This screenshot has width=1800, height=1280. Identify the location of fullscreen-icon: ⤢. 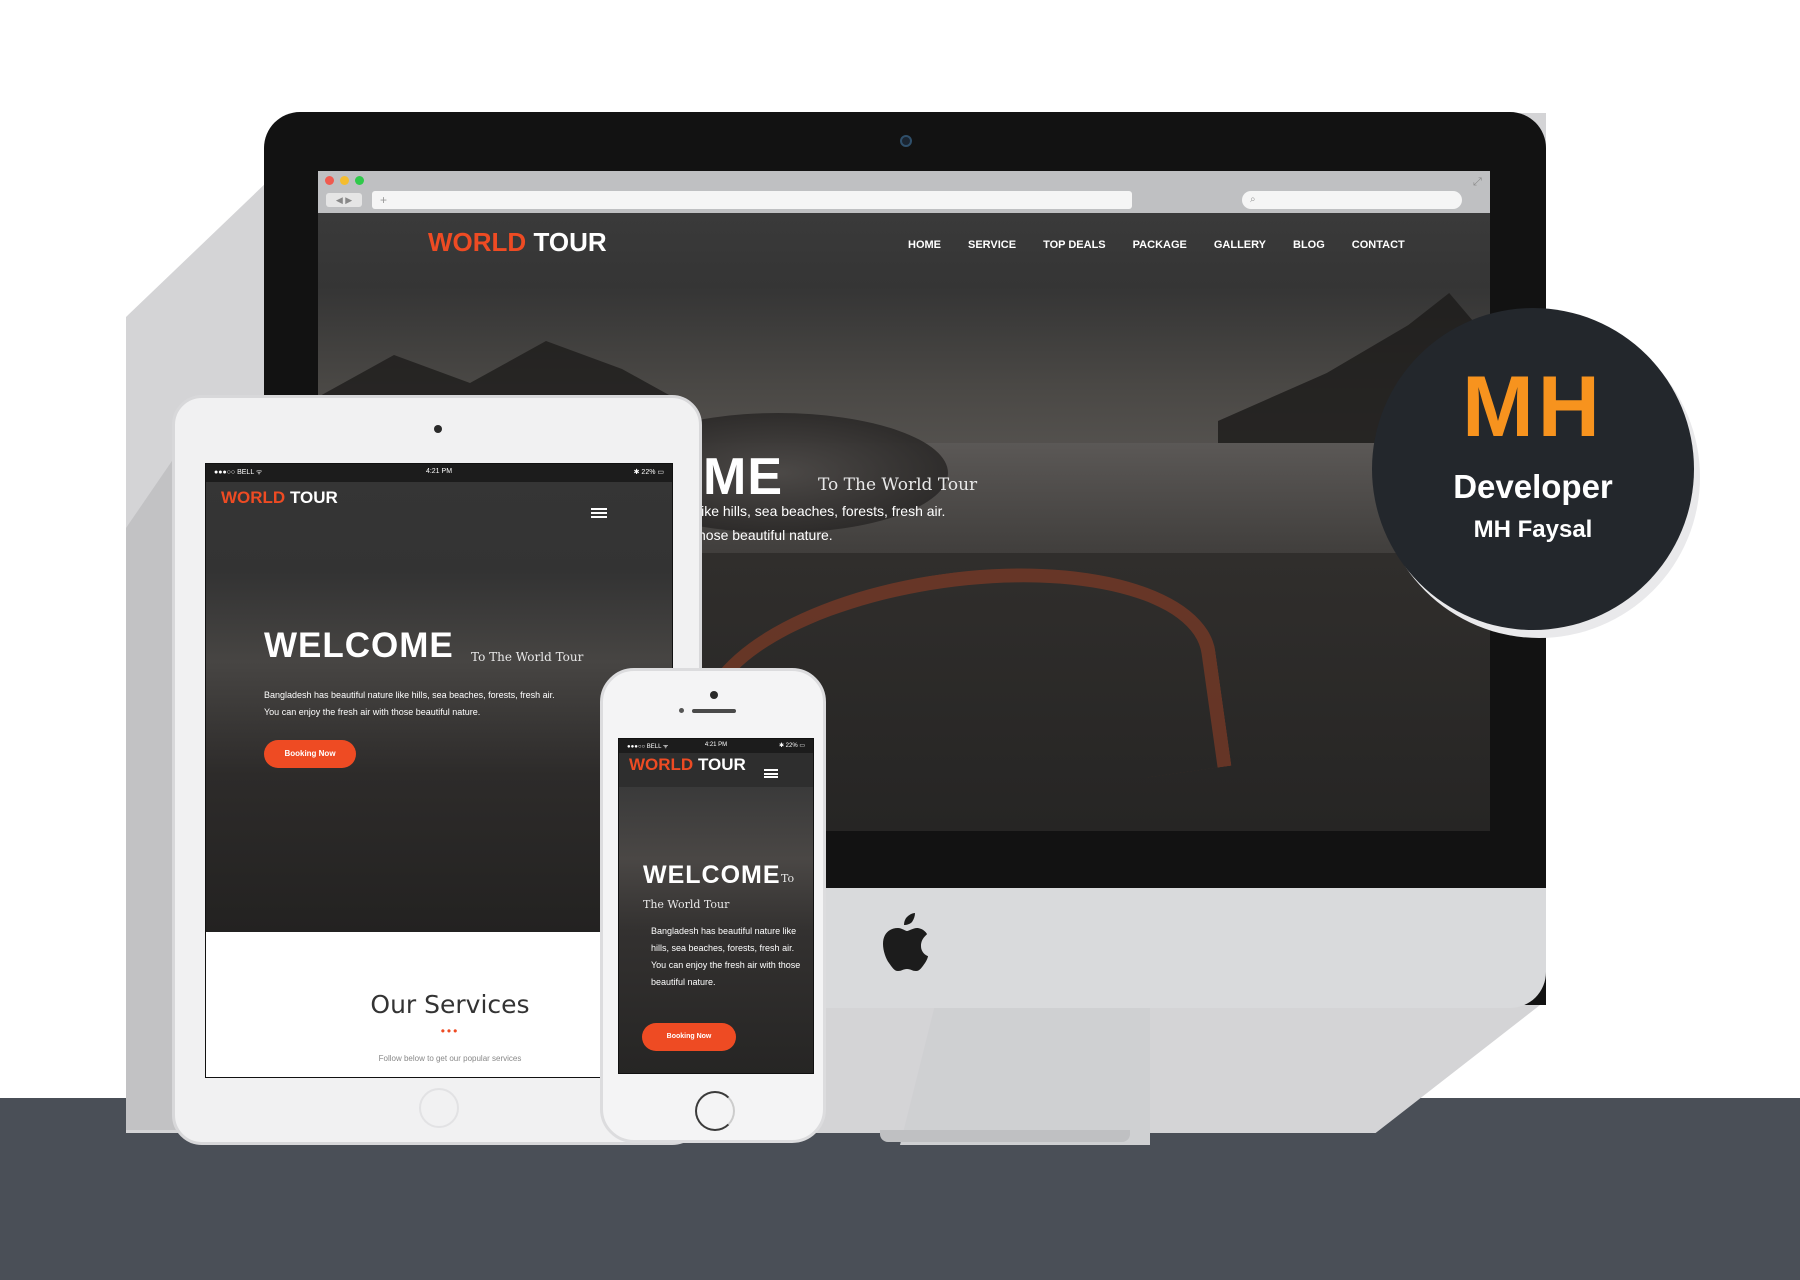
(1477, 182).